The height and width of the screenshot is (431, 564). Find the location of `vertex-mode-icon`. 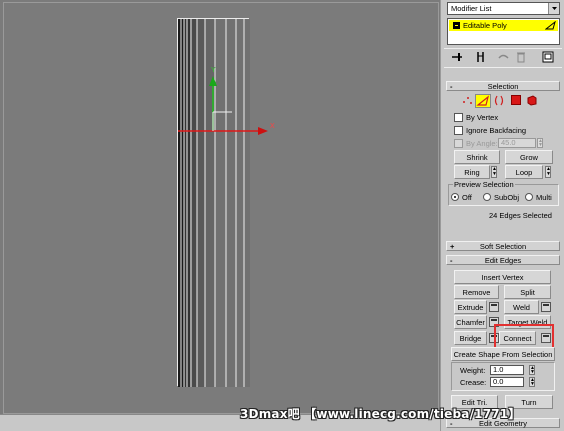

vertex-mode-icon is located at coordinates (467, 100).